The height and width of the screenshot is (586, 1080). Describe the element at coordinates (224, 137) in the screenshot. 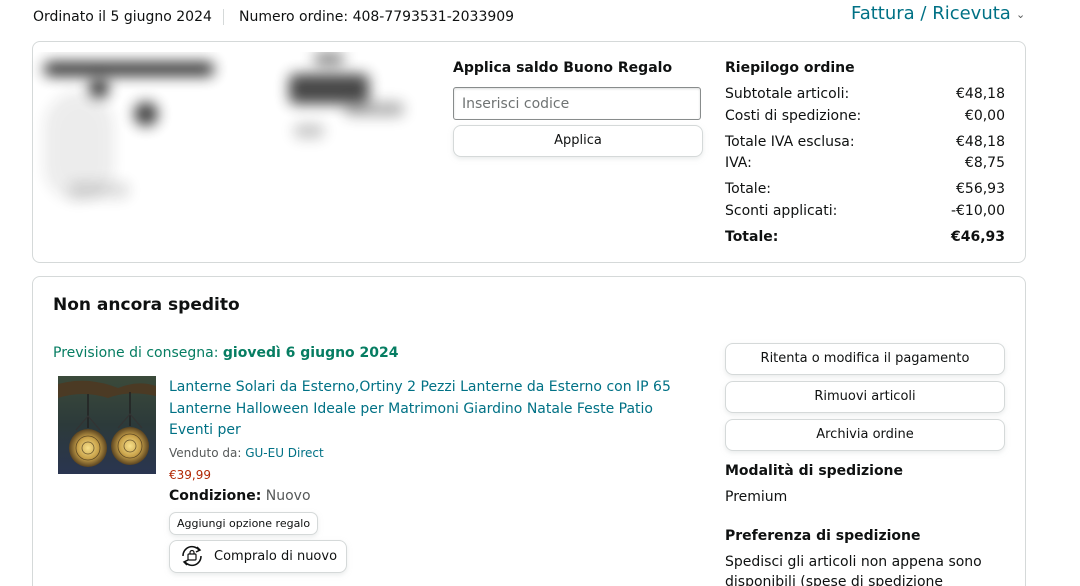

I see `redacted-shipping-payment-info` at that location.